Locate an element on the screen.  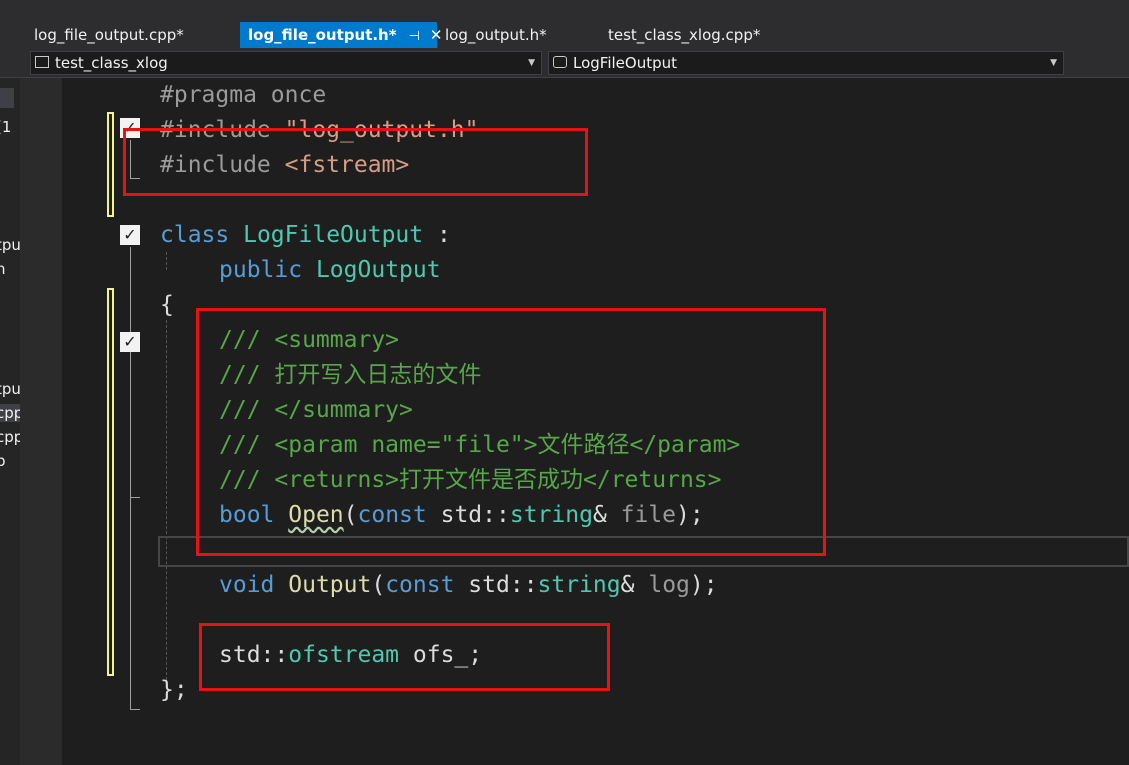
code-line: public LogOutput is located at coordinates (330, 270).